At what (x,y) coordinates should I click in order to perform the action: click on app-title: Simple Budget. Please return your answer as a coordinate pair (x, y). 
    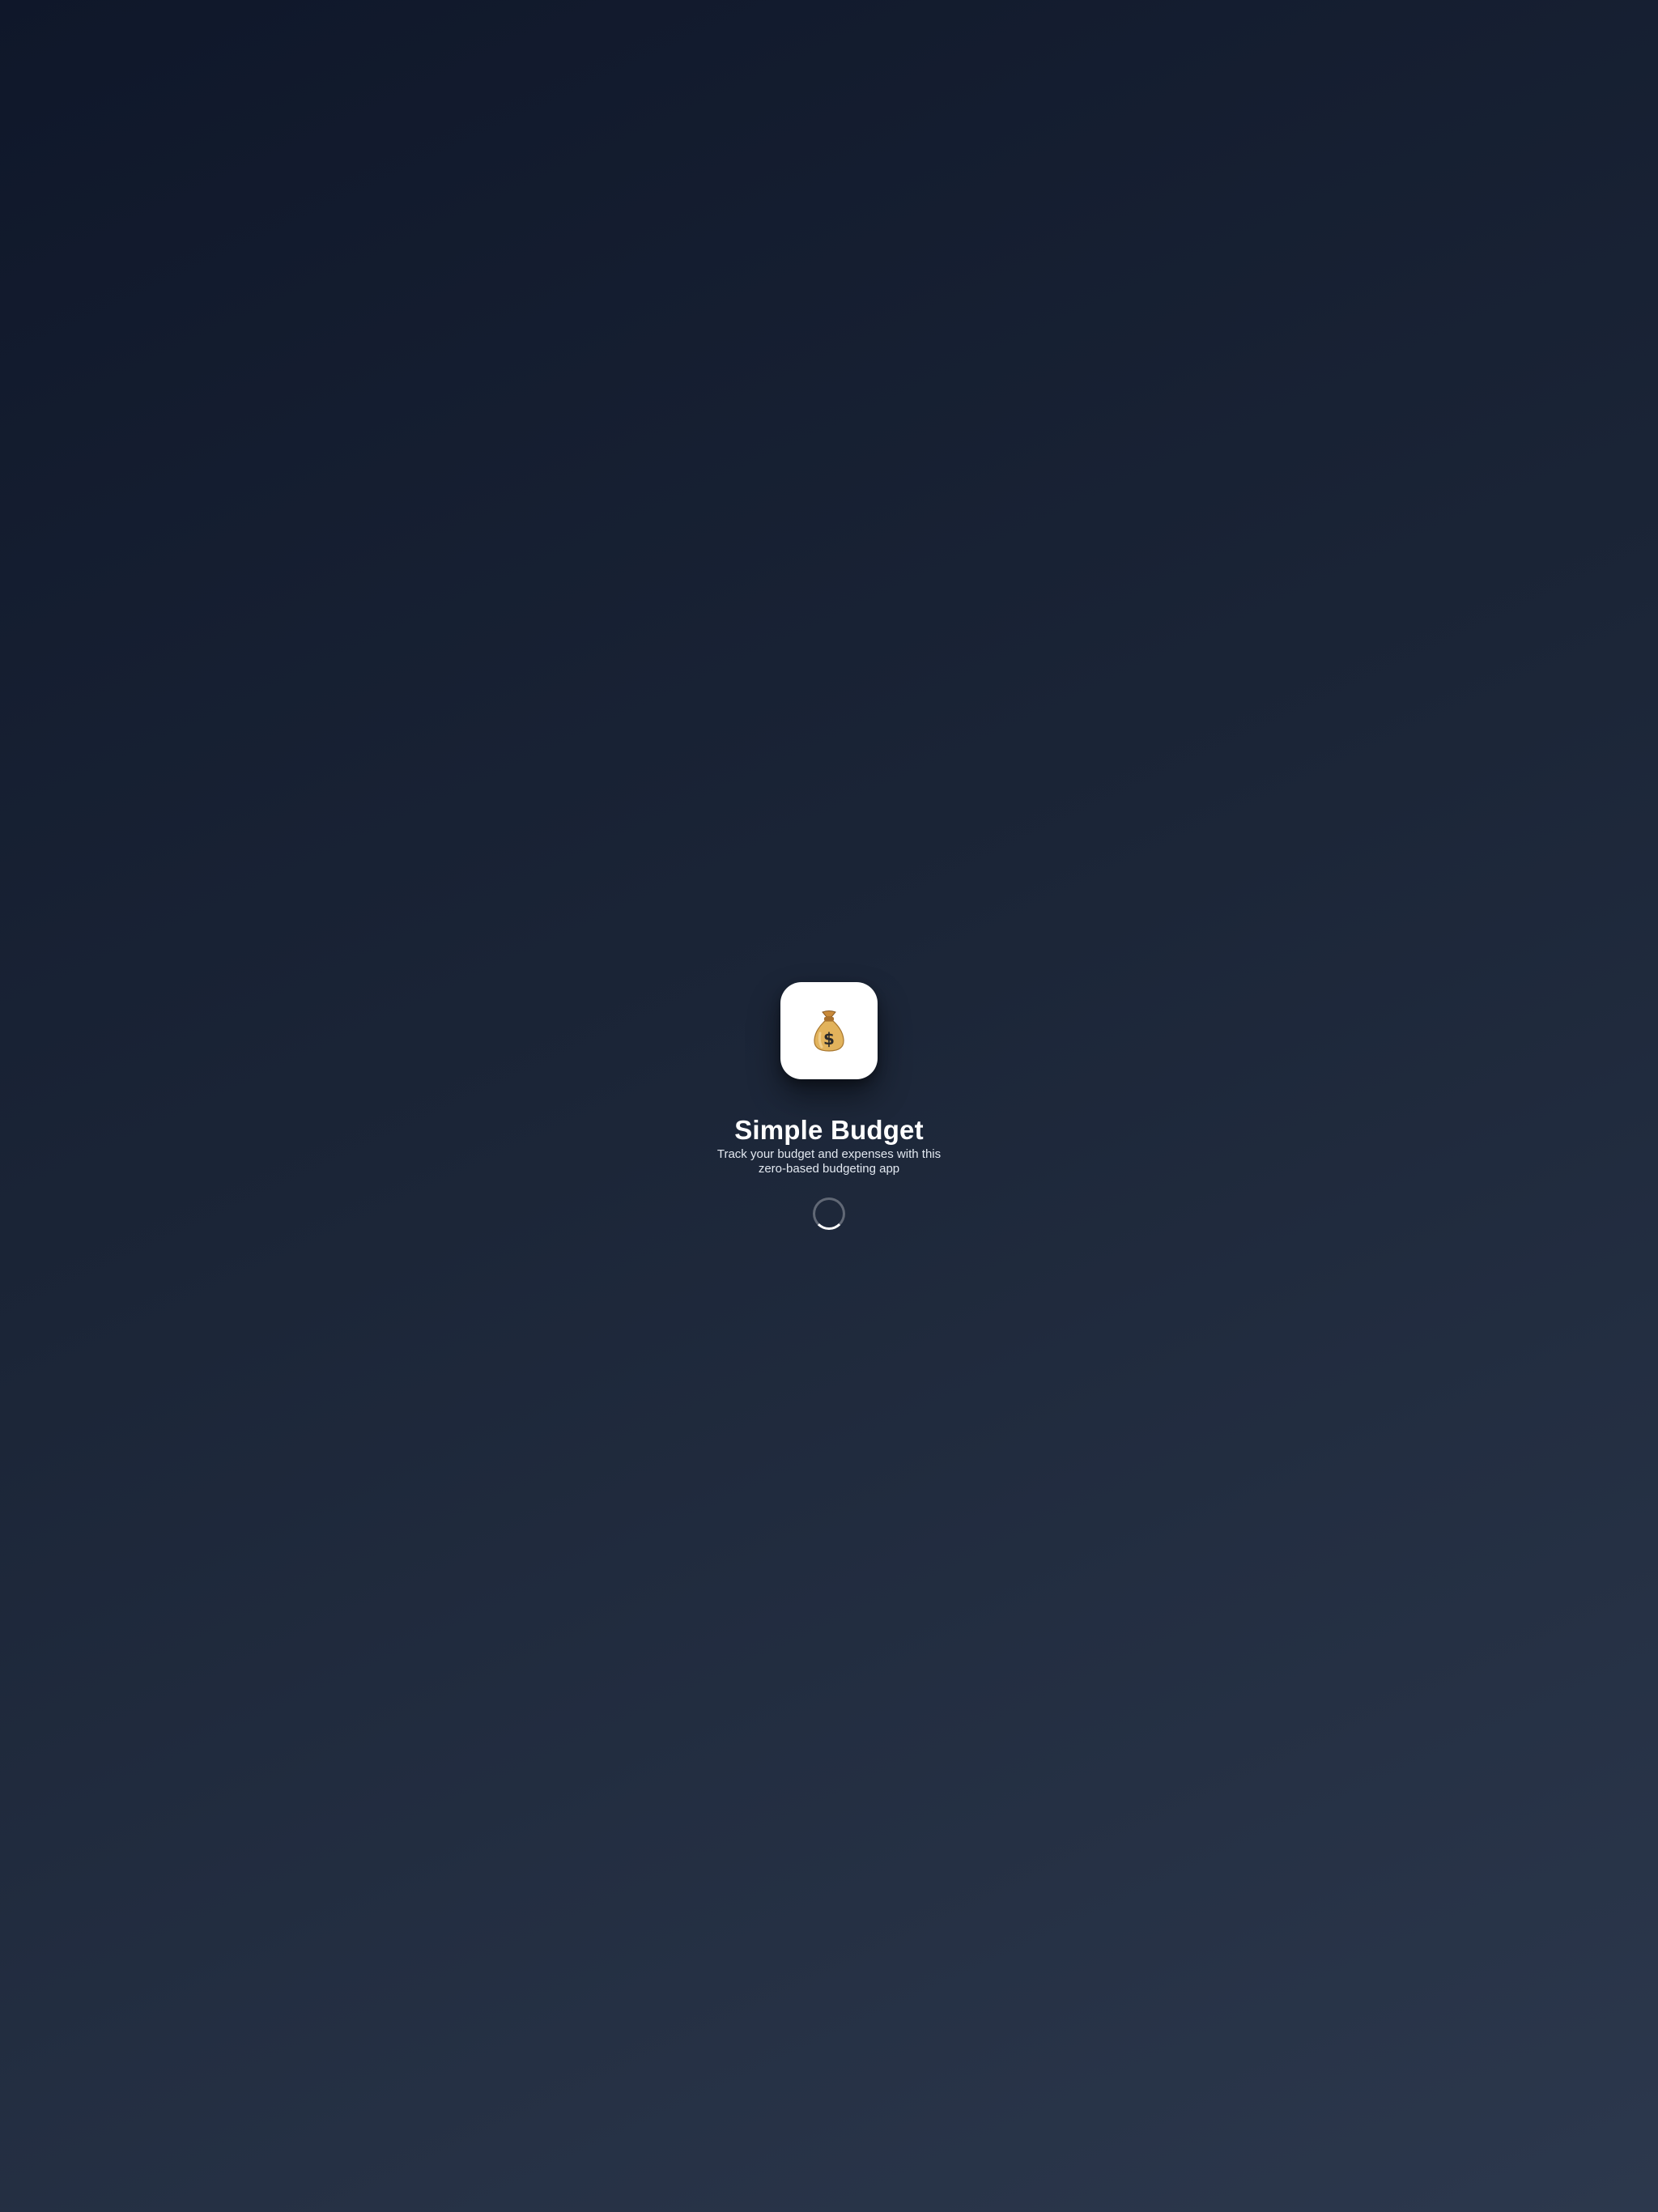
    Looking at the image, I should click on (829, 1130).